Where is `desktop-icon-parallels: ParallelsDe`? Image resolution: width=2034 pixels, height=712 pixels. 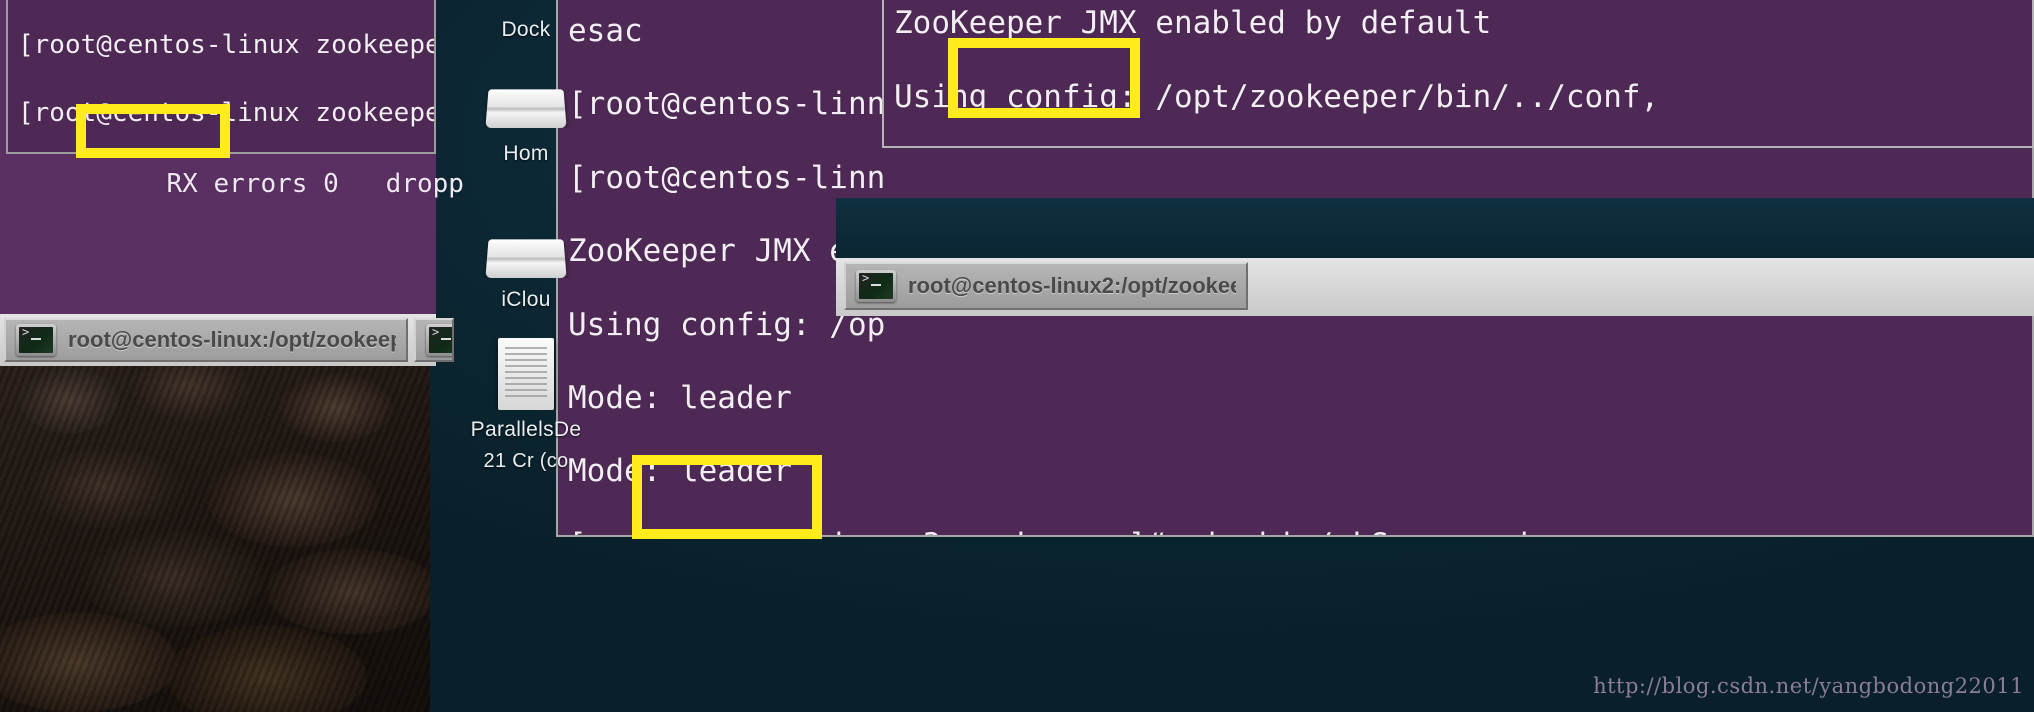
desktop-icon-parallels: ParallelsDe is located at coordinates (526, 430).